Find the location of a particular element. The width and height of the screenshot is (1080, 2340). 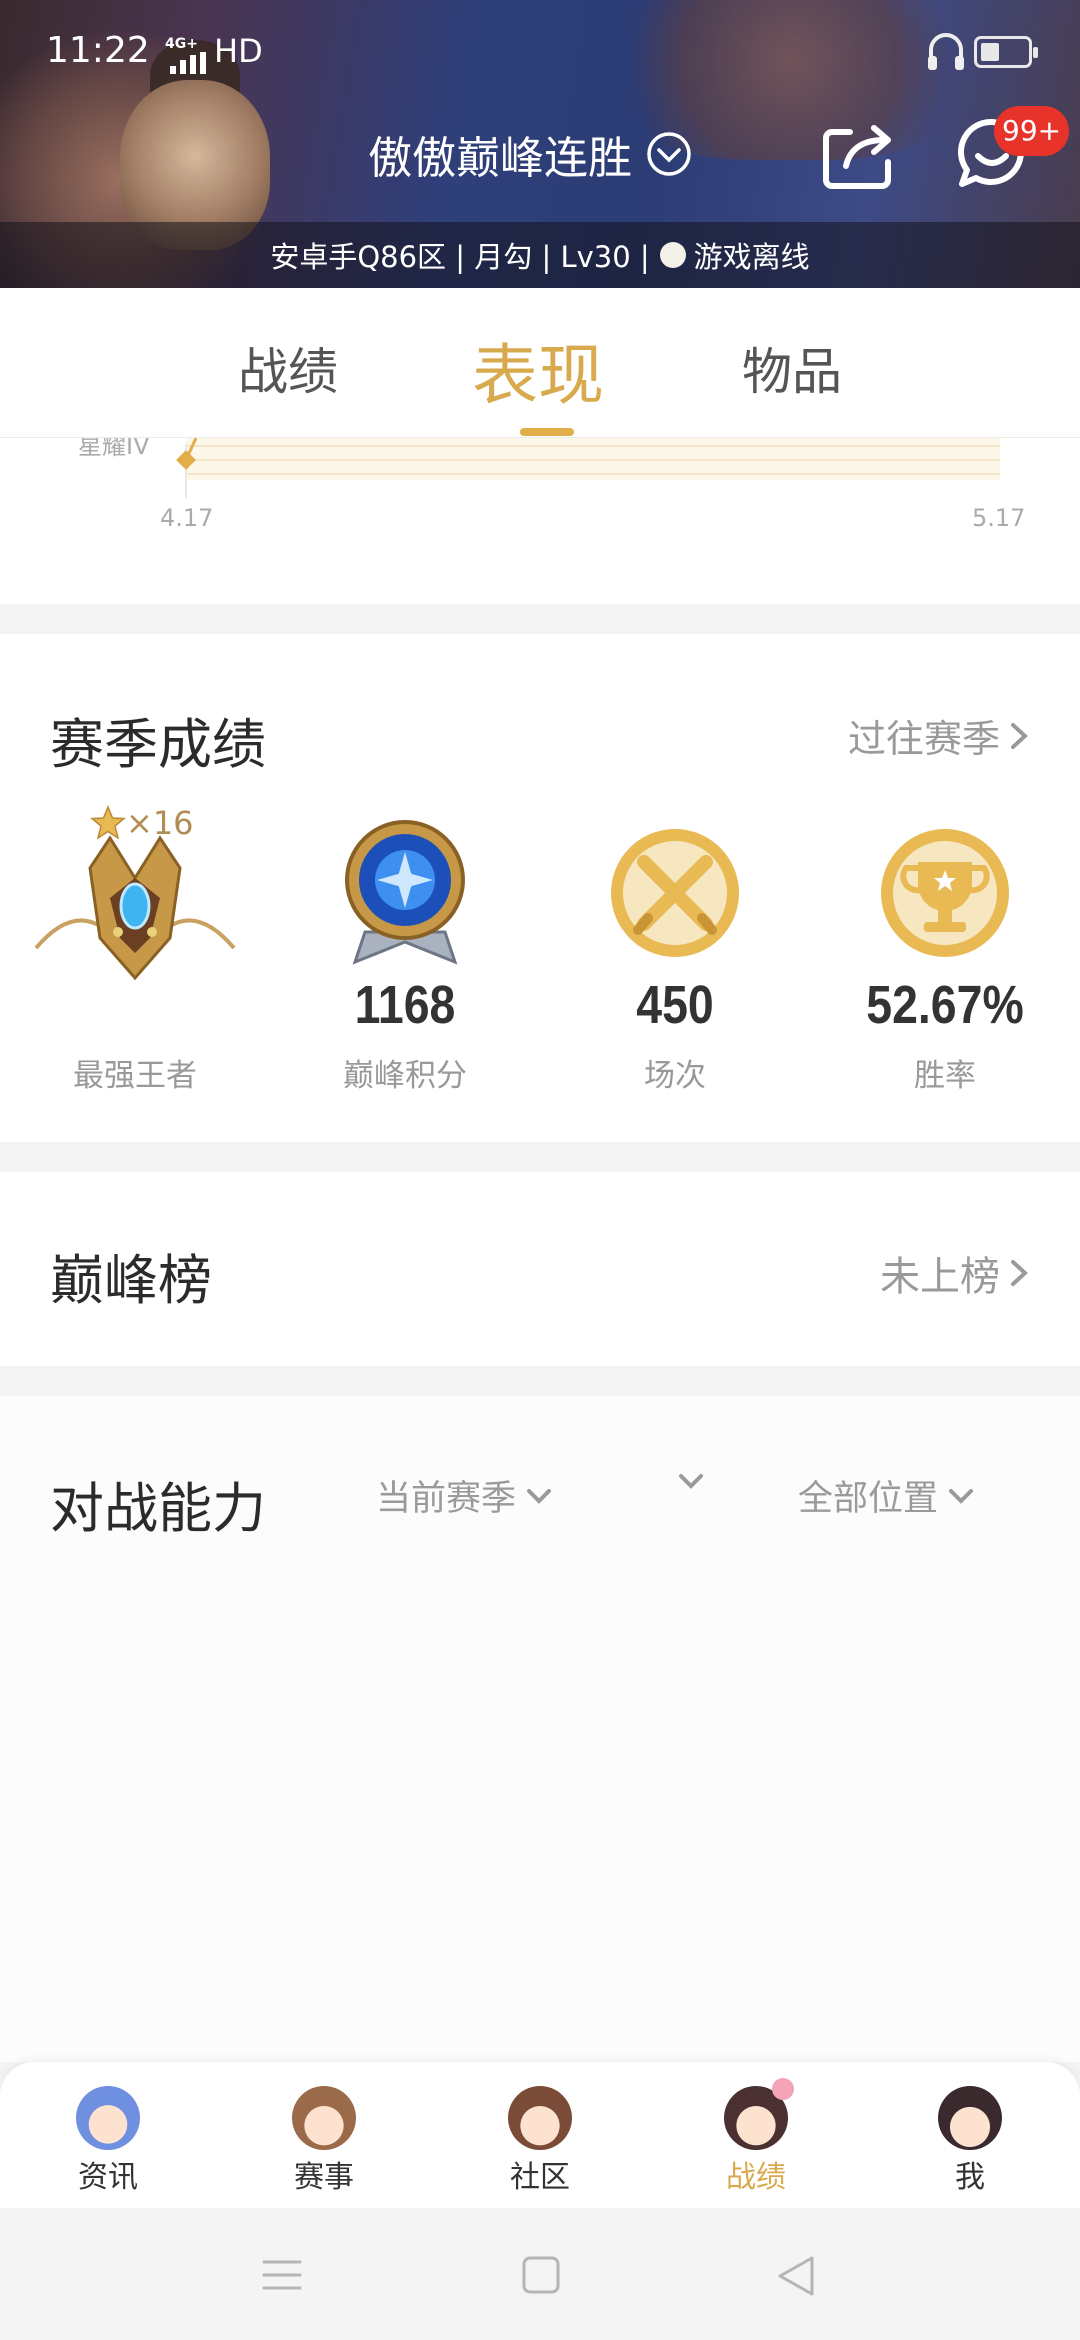

battery-icon is located at coordinates (1006, 52).